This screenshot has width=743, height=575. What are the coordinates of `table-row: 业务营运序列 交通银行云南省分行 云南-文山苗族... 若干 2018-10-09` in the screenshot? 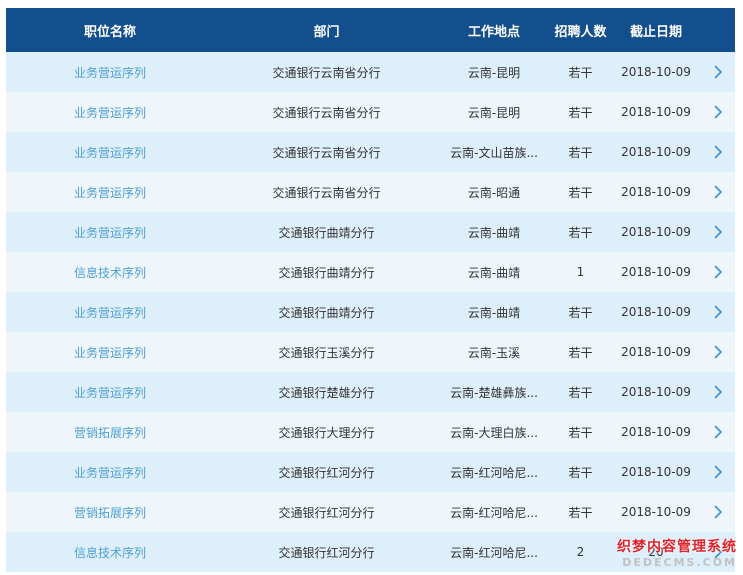 It's located at (370, 152).